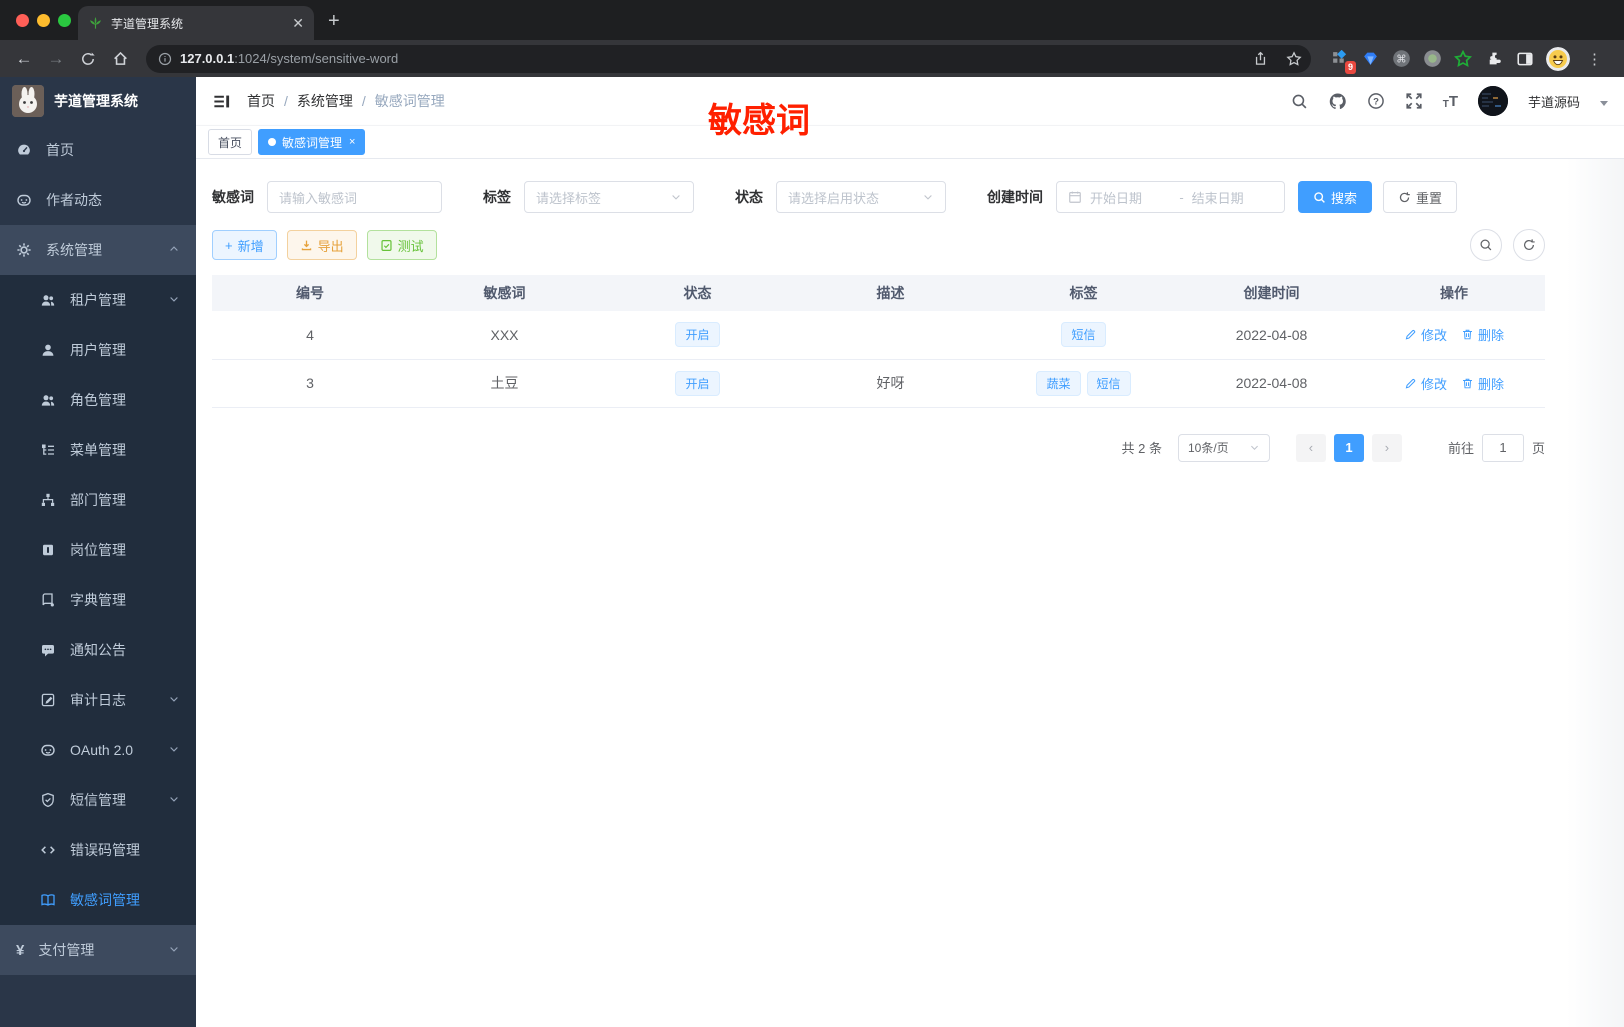 This screenshot has height=1027, width=1624. I want to click on sidebar-item-author-feed: 作者动态, so click(98, 200).